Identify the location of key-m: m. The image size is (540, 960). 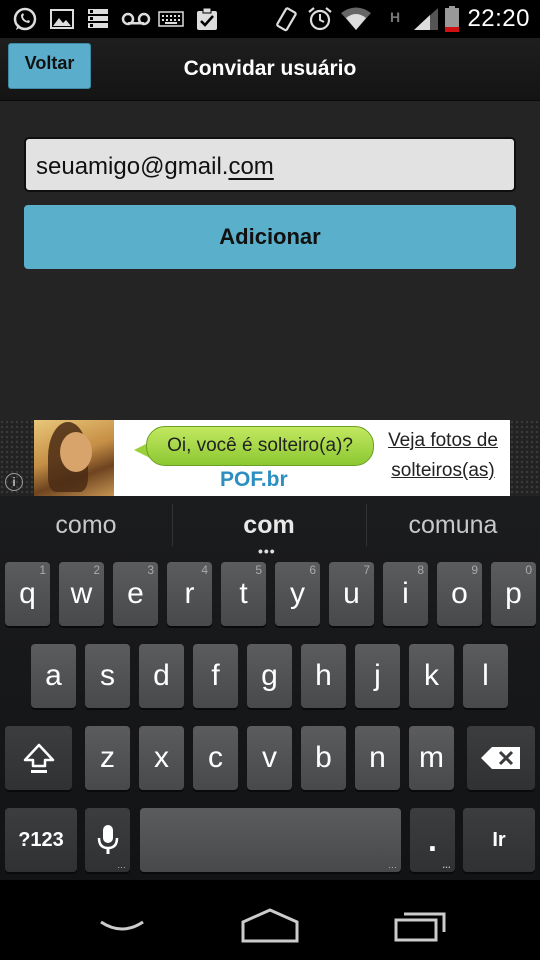
(431, 758).